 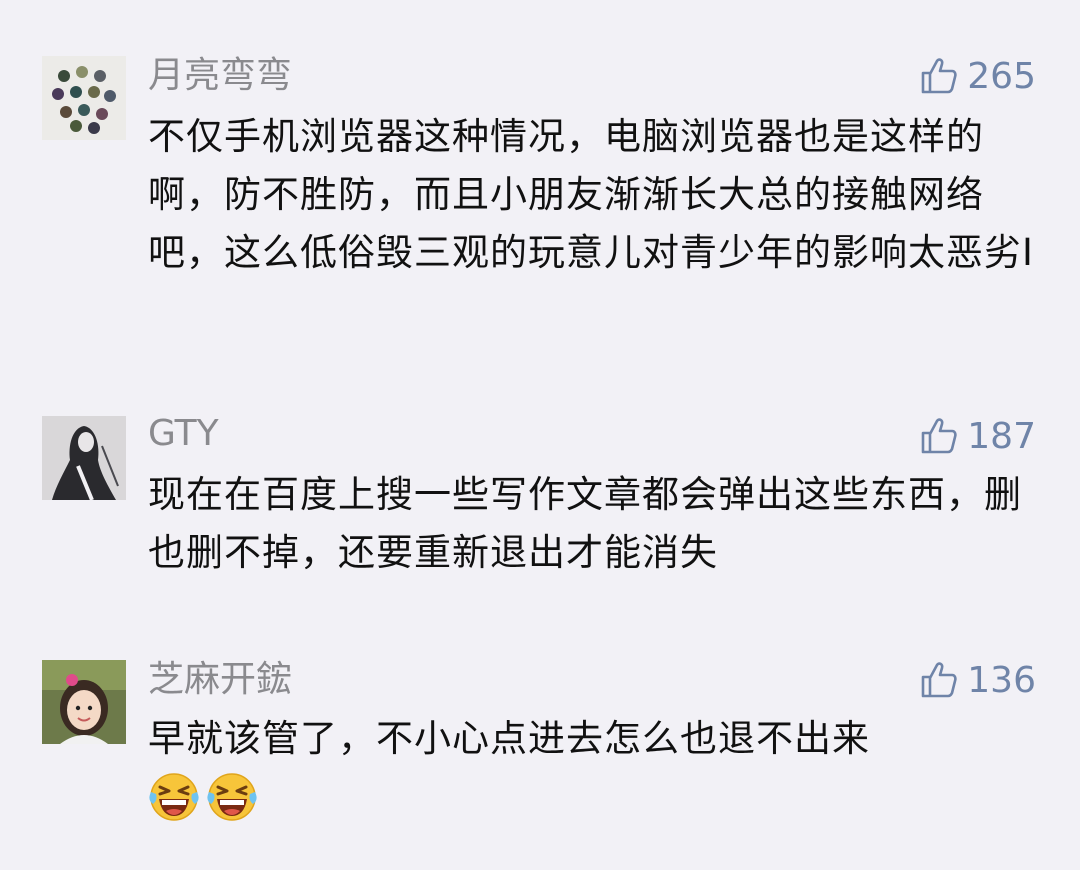 I want to click on child-photo-avatar-icon, so click(x=84, y=702).